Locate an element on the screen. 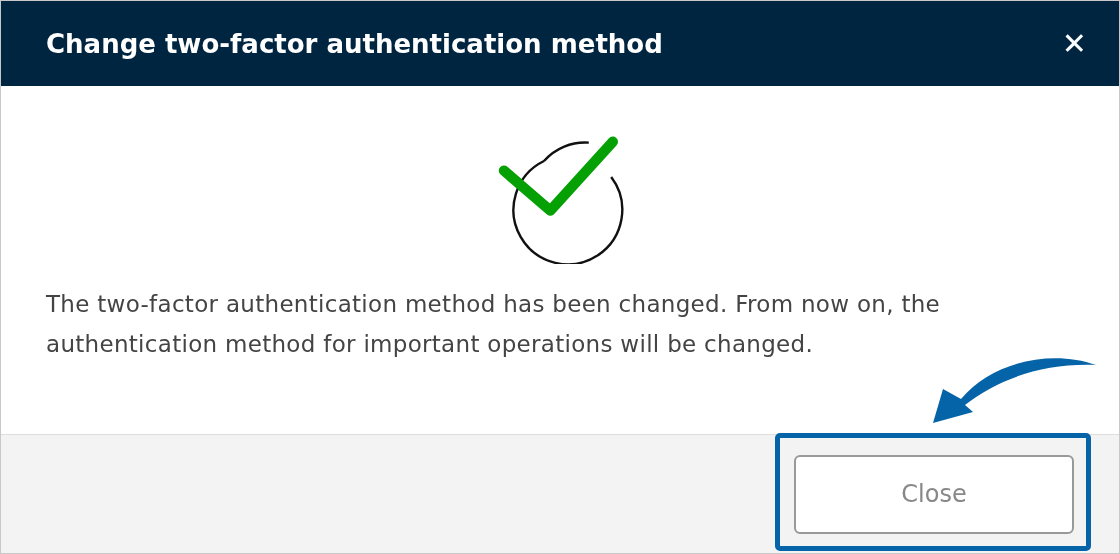 The height and width of the screenshot is (554, 1120). dialog-title: Change two-factor authentication method is located at coordinates (354, 43).